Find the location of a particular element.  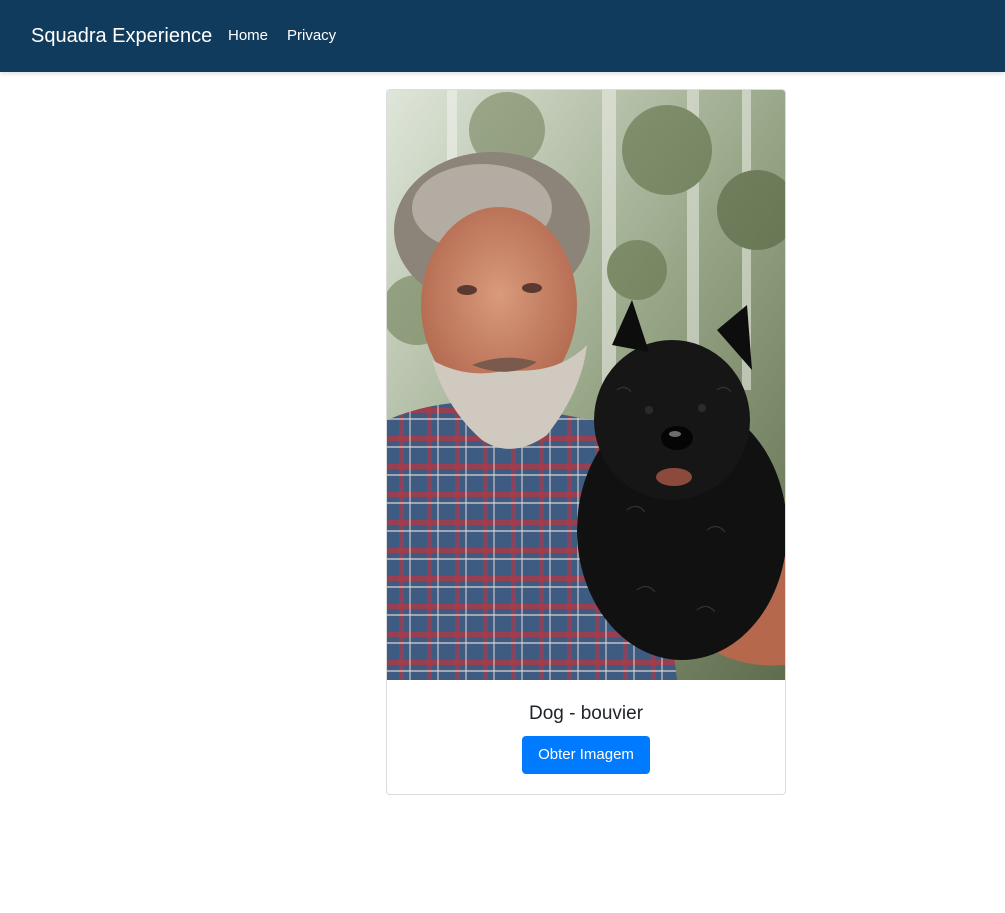

top-navbar: Squadra Experience Home Privacy is located at coordinates (502, 36).